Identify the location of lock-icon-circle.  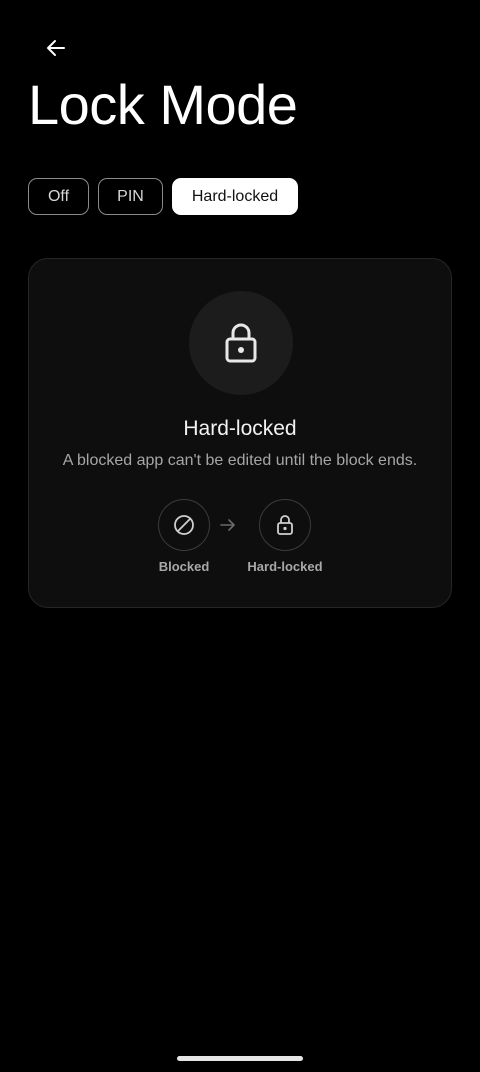
(241, 343).